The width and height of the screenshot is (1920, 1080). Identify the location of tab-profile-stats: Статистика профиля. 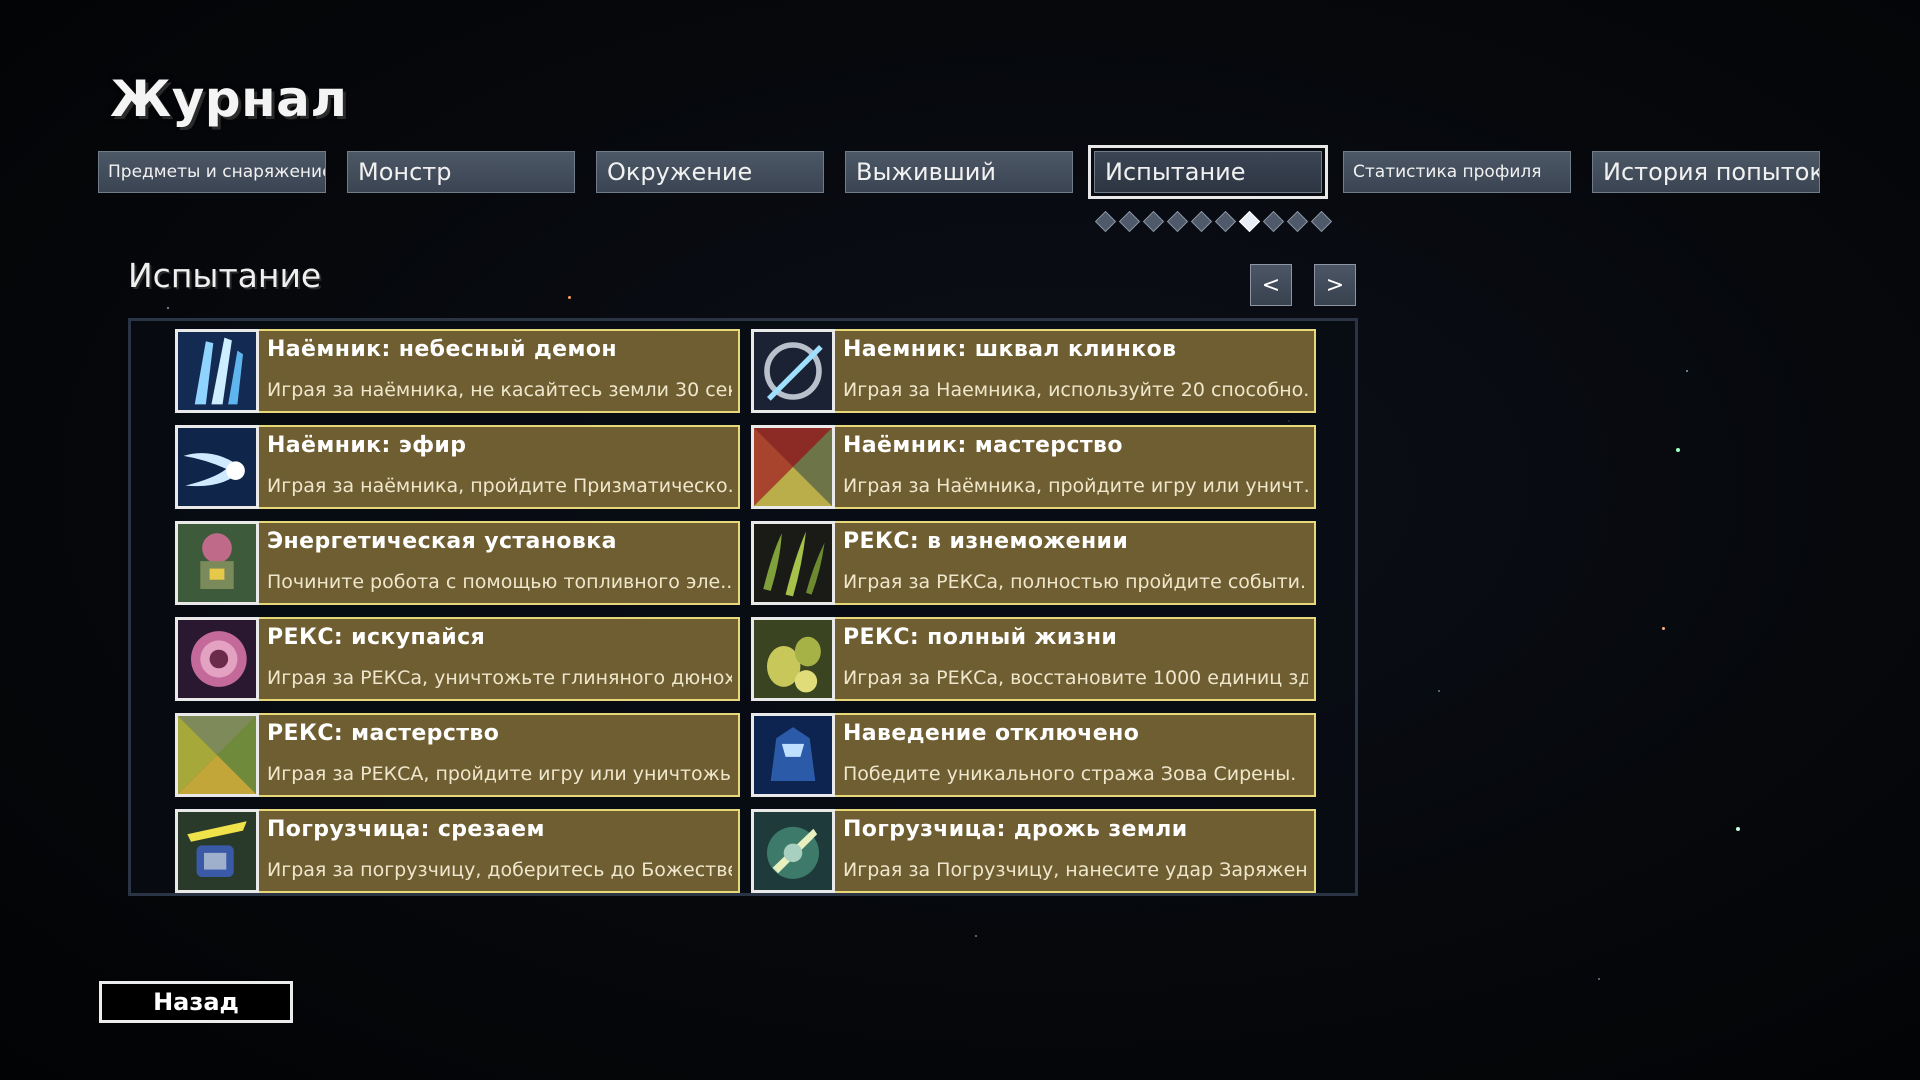
(1457, 172).